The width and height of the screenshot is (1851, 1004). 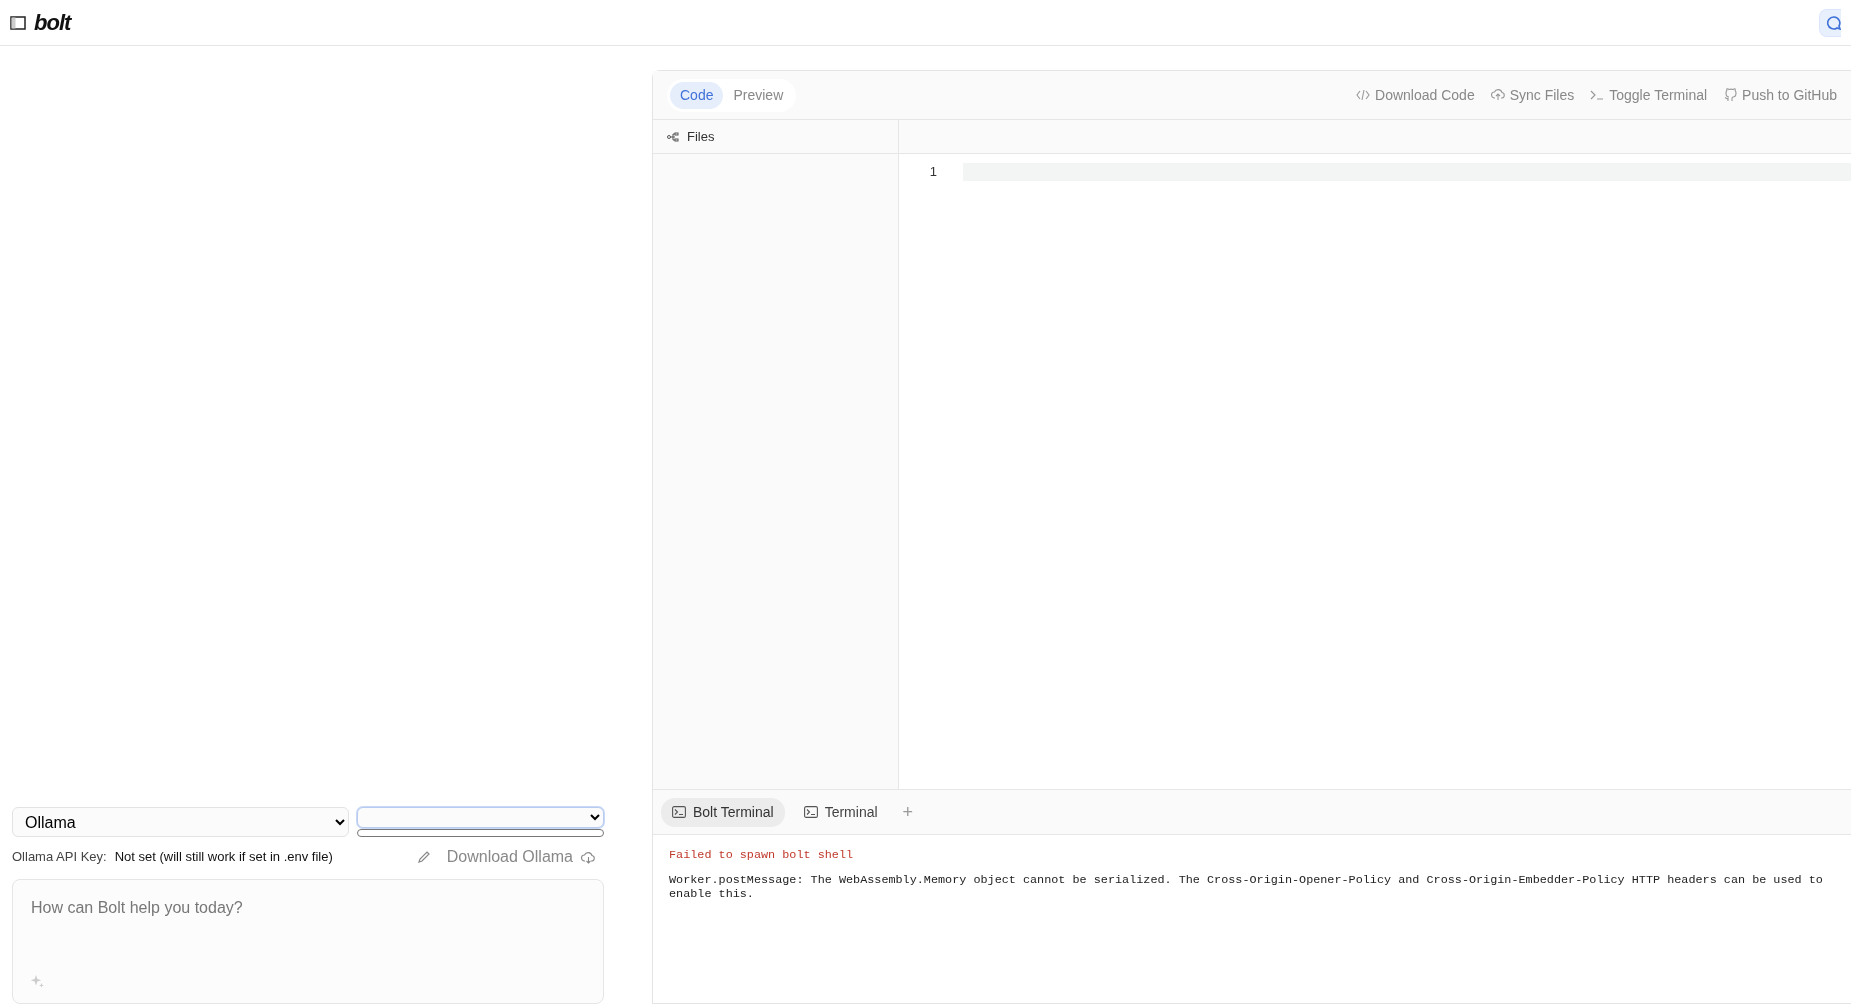 What do you see at coordinates (1415, 95) in the screenshot?
I see `toolbar-button: Download Code` at bounding box center [1415, 95].